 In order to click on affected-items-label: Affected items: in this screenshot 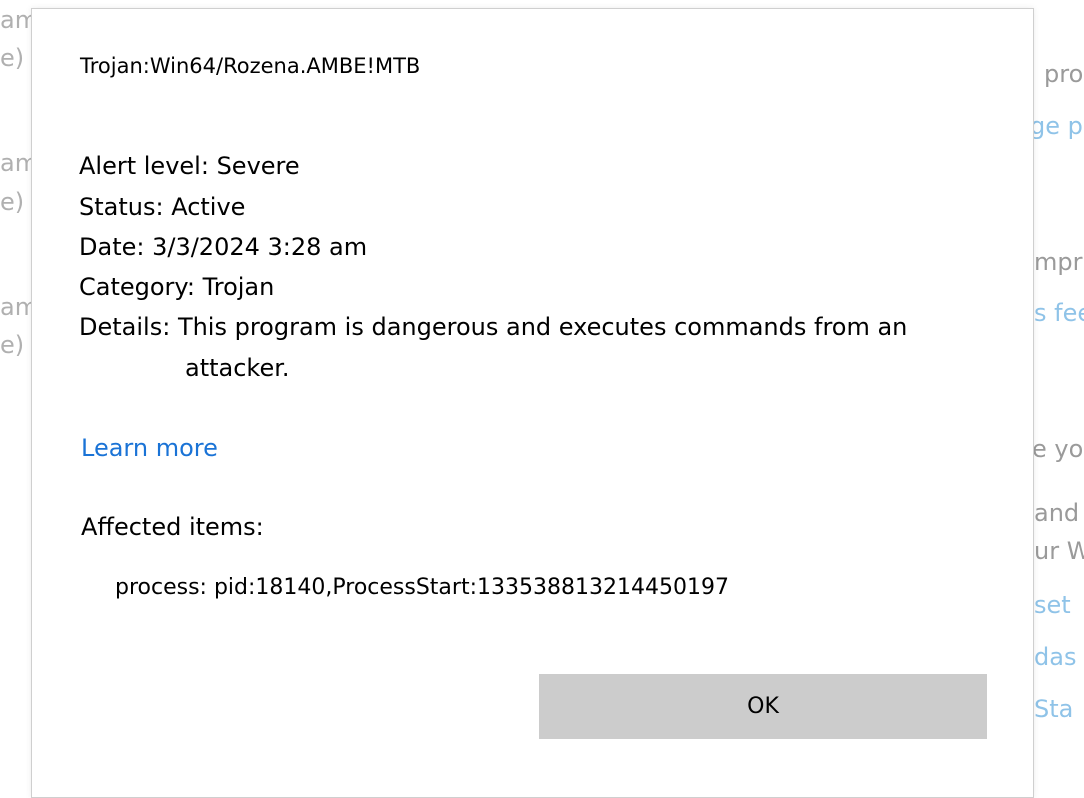, I will do `click(172, 527)`.